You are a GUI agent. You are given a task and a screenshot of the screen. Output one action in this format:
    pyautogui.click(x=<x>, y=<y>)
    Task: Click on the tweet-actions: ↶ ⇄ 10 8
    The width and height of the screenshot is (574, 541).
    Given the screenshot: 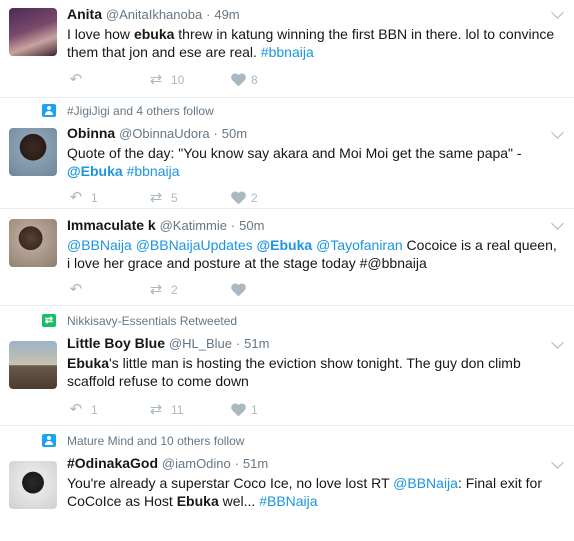 What is the action you would take?
    pyautogui.click(x=197, y=80)
    